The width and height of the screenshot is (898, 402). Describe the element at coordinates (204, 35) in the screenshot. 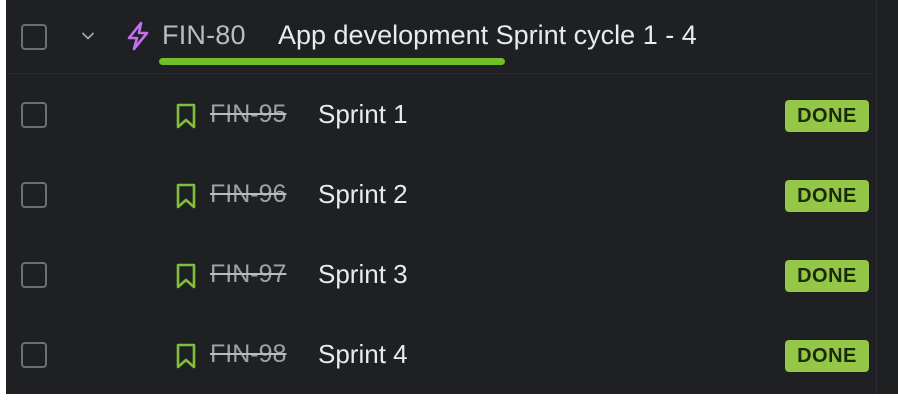

I see `parent-issue-key: FIN-80` at that location.